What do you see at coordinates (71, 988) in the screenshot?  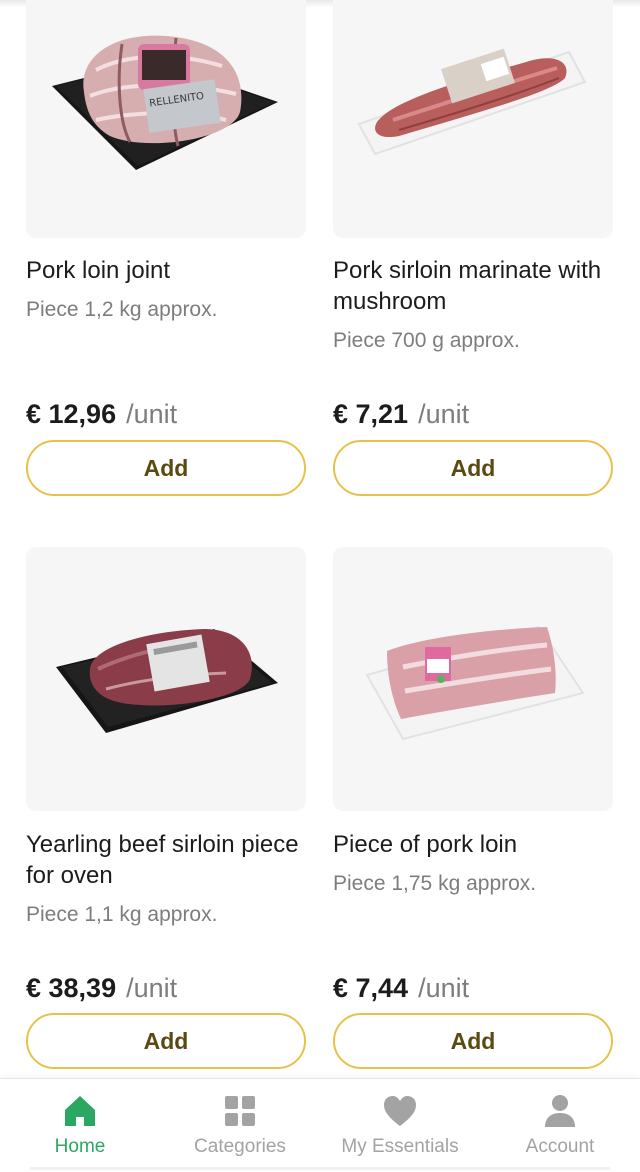 I see `price-amount: € 38,39` at bounding box center [71, 988].